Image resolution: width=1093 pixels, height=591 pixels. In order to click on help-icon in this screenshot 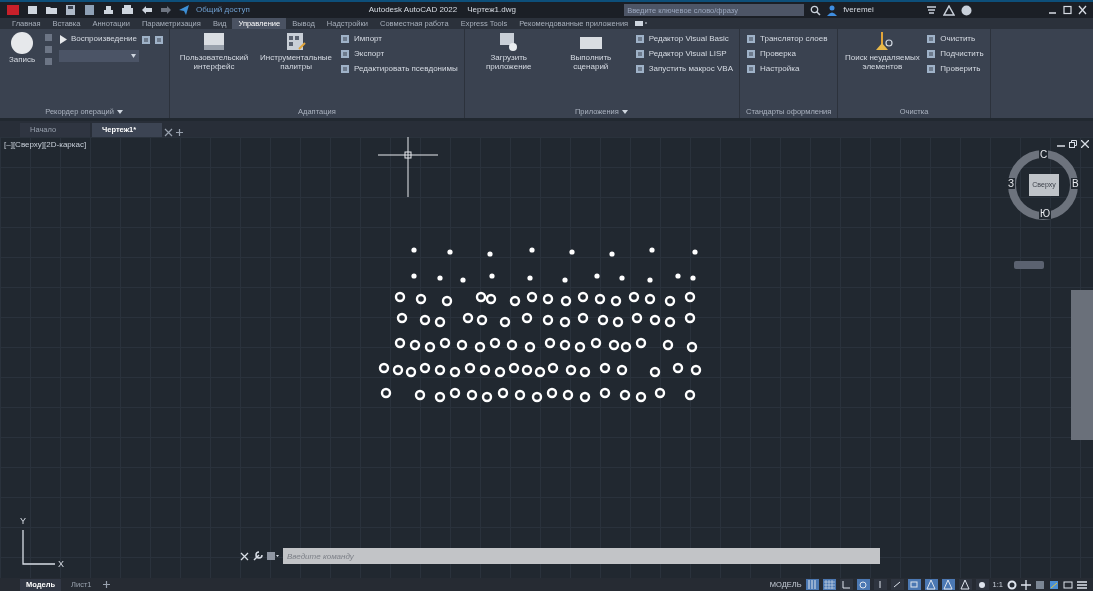, I will do `click(966, 10)`.